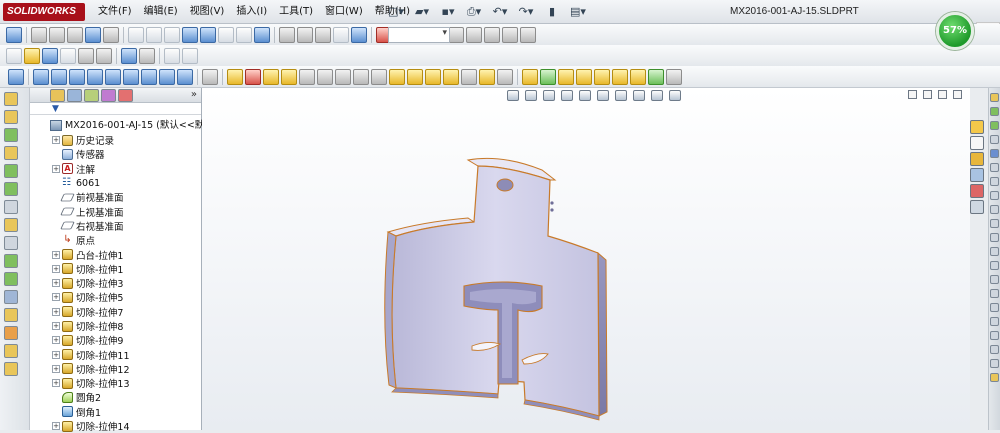  I want to click on pattern-icon, so click(11, 225).